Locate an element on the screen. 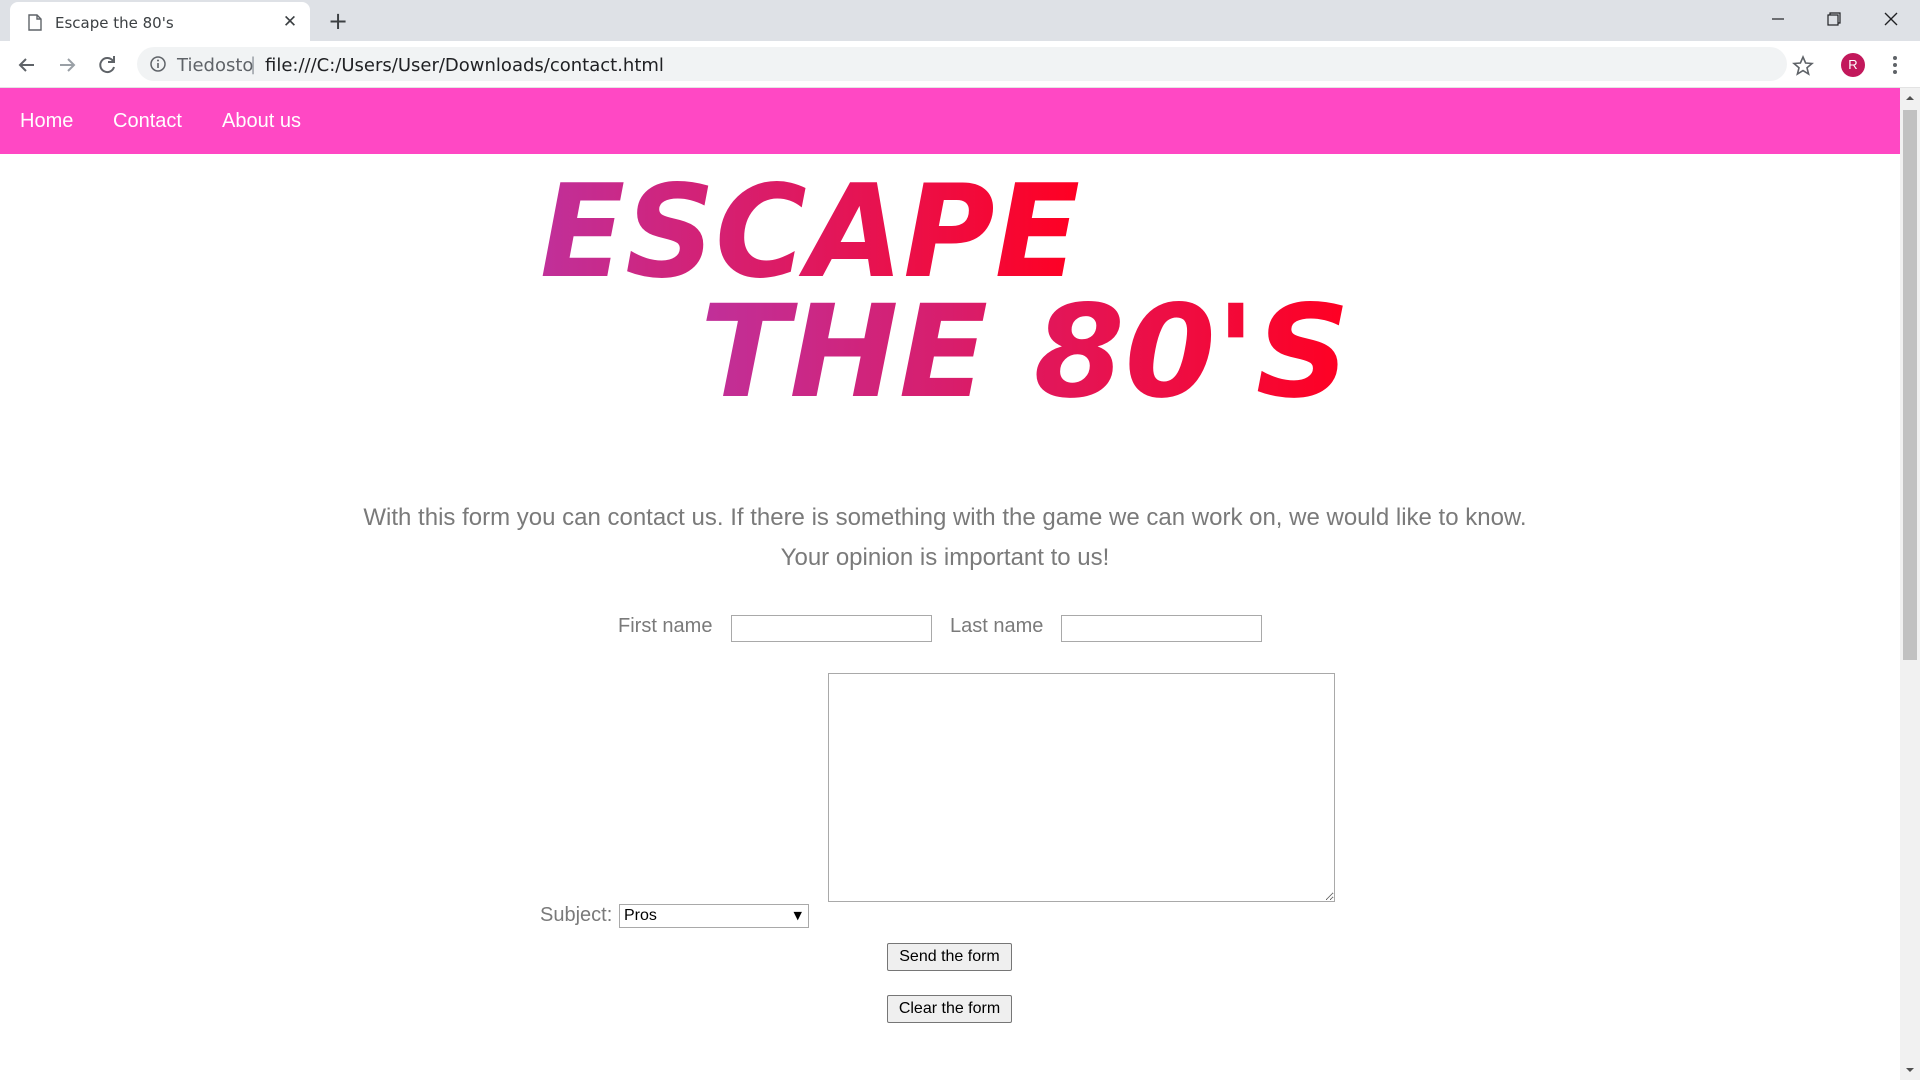  nav-link-about-us: About us is located at coordinates (261, 121).